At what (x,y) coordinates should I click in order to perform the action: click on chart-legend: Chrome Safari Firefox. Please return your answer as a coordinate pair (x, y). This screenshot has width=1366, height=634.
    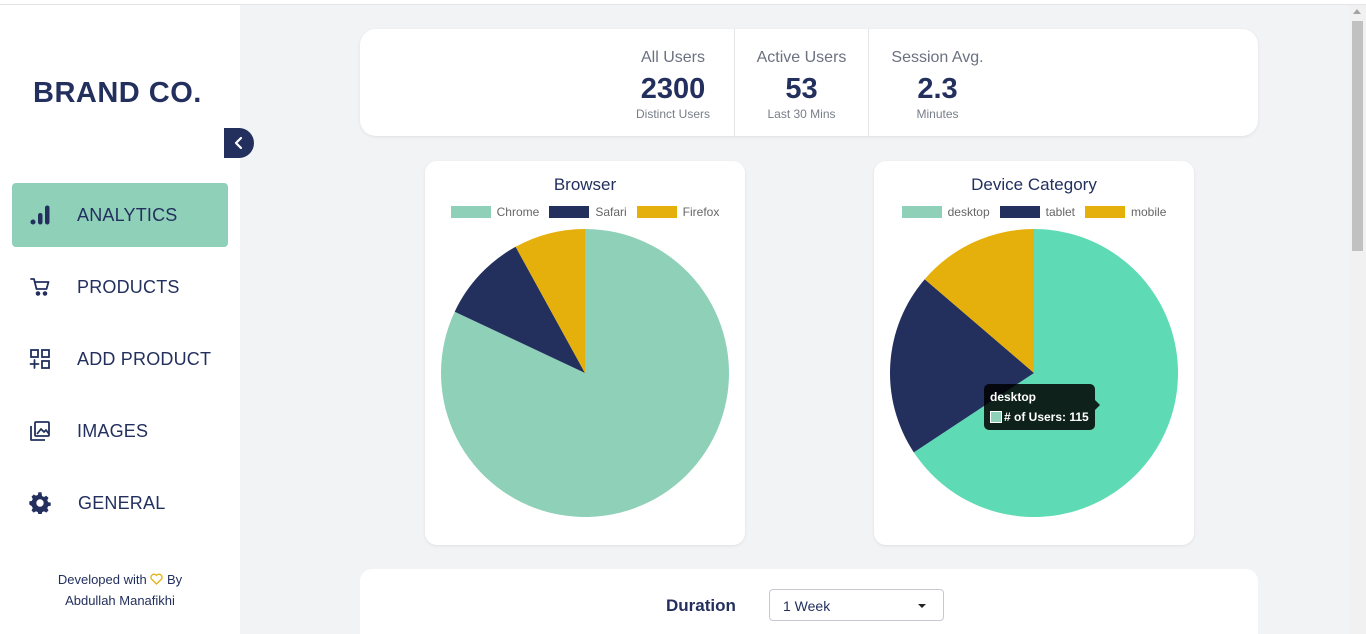
    Looking at the image, I should click on (585, 212).